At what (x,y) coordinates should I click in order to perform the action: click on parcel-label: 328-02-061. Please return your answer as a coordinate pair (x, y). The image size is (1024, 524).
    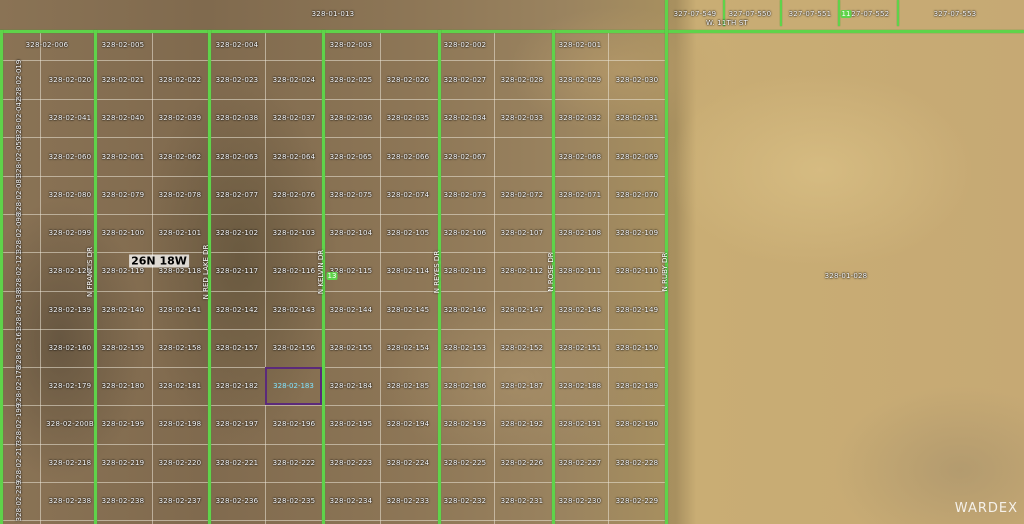
    Looking at the image, I should click on (123, 157).